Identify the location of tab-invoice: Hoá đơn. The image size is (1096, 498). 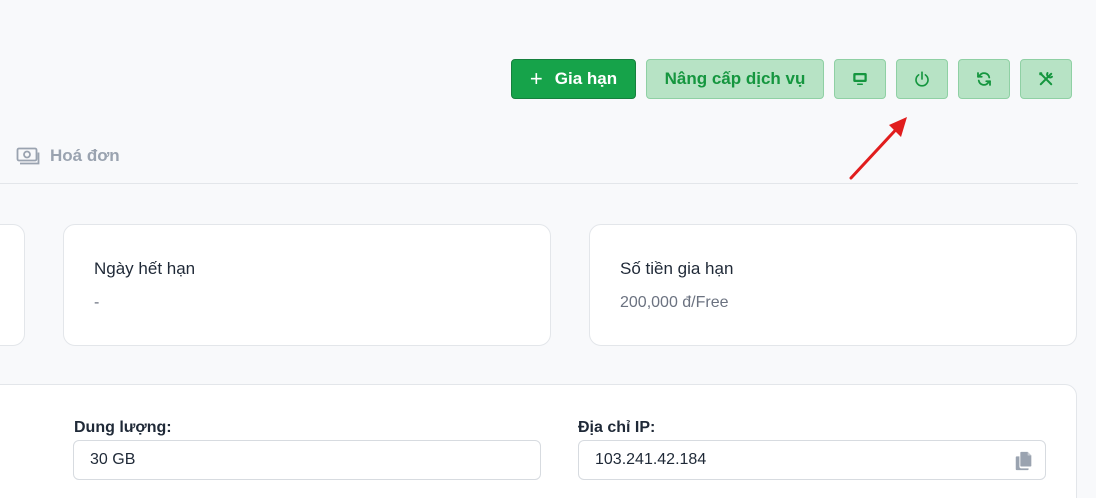
(68, 156).